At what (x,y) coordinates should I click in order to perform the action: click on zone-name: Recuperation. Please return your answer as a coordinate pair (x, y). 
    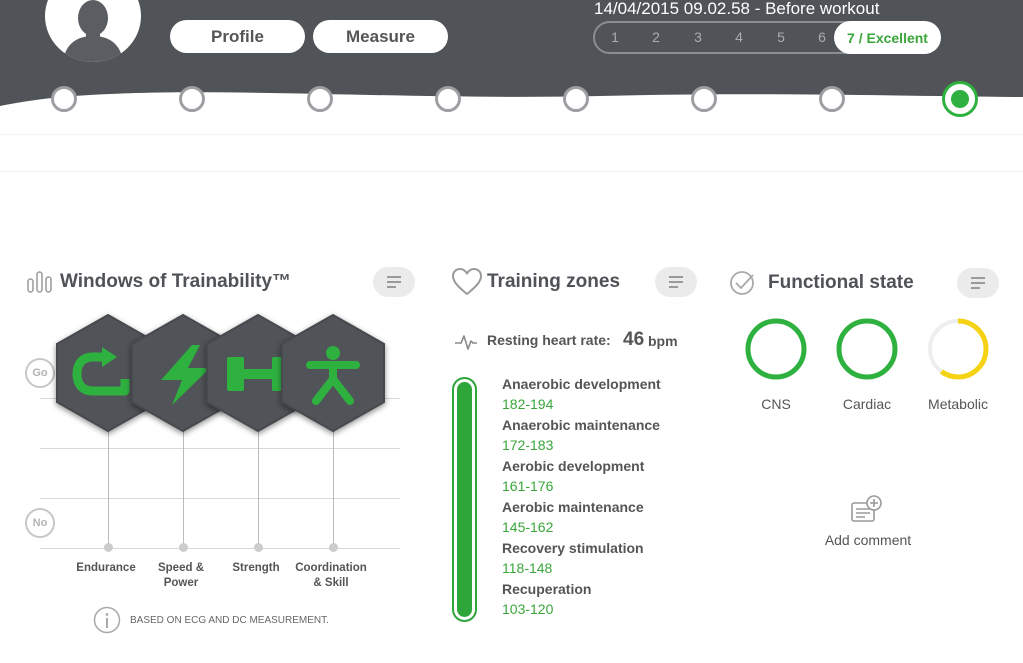
    Looking at the image, I should click on (547, 589).